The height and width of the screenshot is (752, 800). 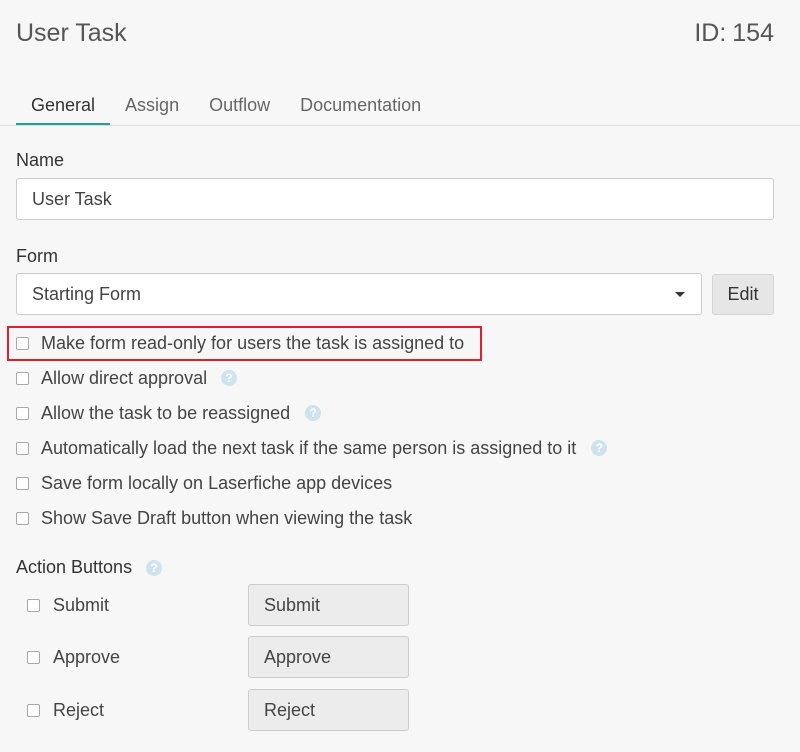 I want to click on auto-load-next-checkbox, so click(x=22, y=448).